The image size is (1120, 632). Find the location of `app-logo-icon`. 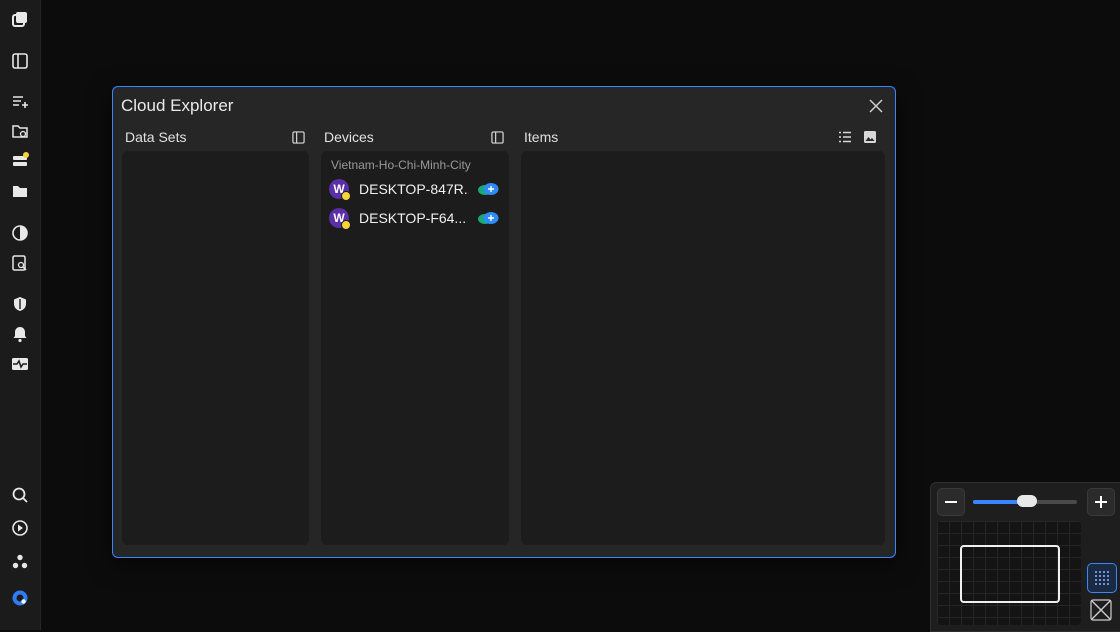

app-logo-icon is located at coordinates (20, 598).